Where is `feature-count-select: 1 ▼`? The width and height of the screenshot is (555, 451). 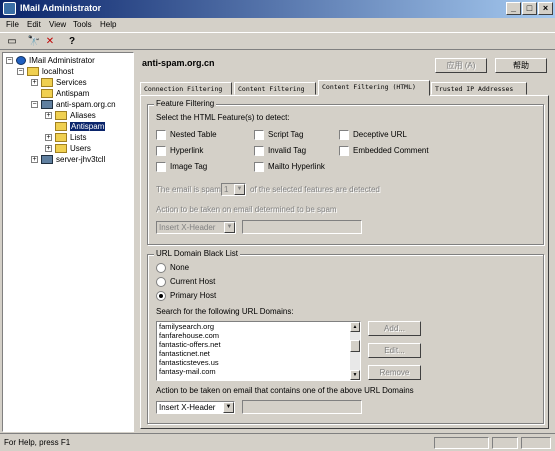 feature-count-select: 1 ▼ is located at coordinates (233, 189).